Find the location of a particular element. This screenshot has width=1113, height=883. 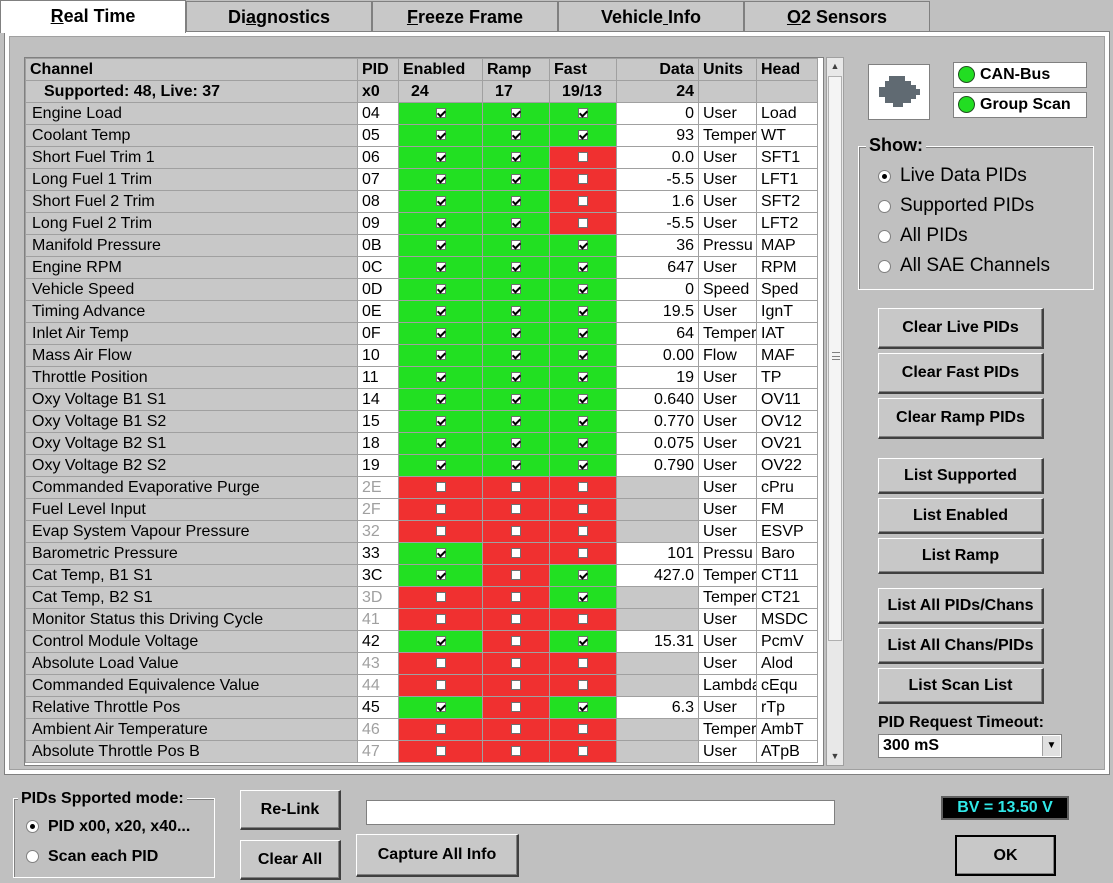

table-row: Timing Advance 0E 19.5 User IgnT is located at coordinates (421, 311).